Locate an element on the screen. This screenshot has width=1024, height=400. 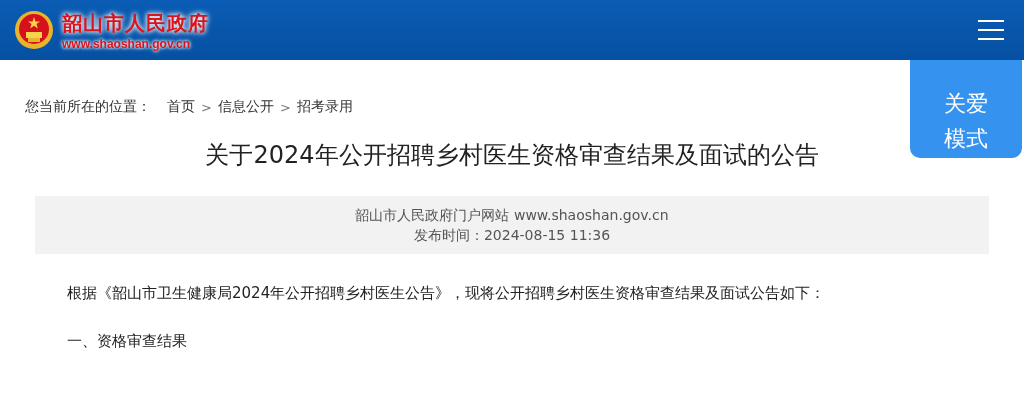
breadcrumb-label: 您当前所在的位置： is located at coordinates (88, 107).